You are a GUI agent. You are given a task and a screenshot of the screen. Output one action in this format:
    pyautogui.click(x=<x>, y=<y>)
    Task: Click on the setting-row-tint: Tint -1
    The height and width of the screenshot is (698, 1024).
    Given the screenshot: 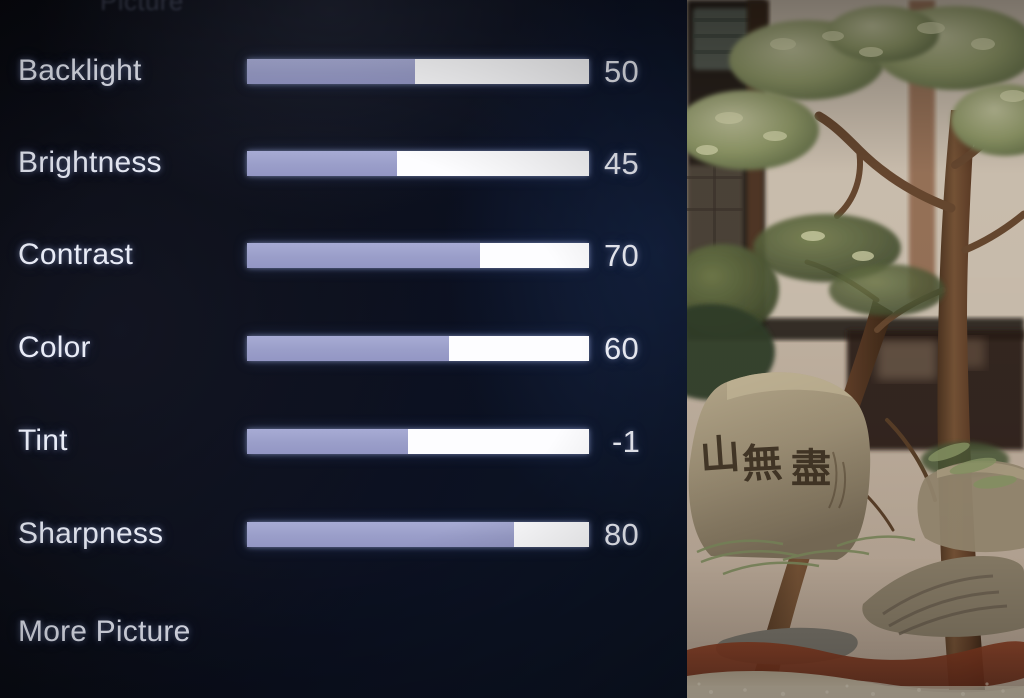 What is the action you would take?
    pyautogui.click(x=343, y=441)
    